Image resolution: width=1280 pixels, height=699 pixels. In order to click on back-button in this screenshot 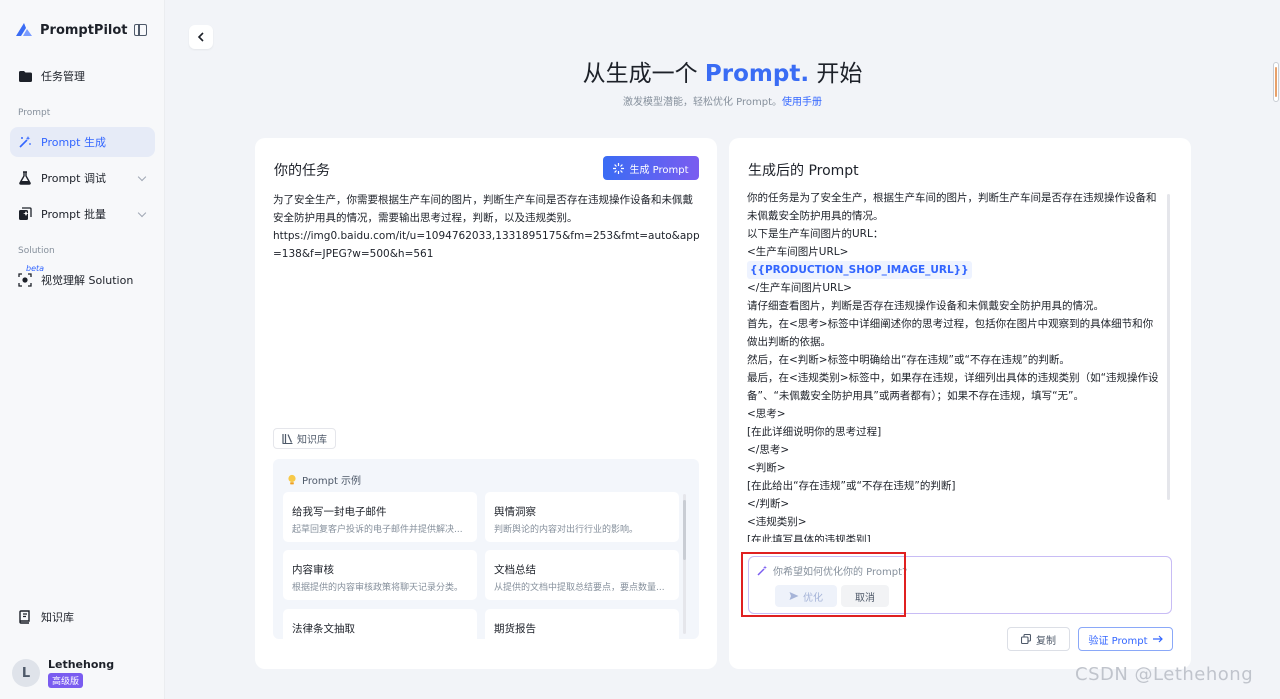, I will do `click(201, 37)`.